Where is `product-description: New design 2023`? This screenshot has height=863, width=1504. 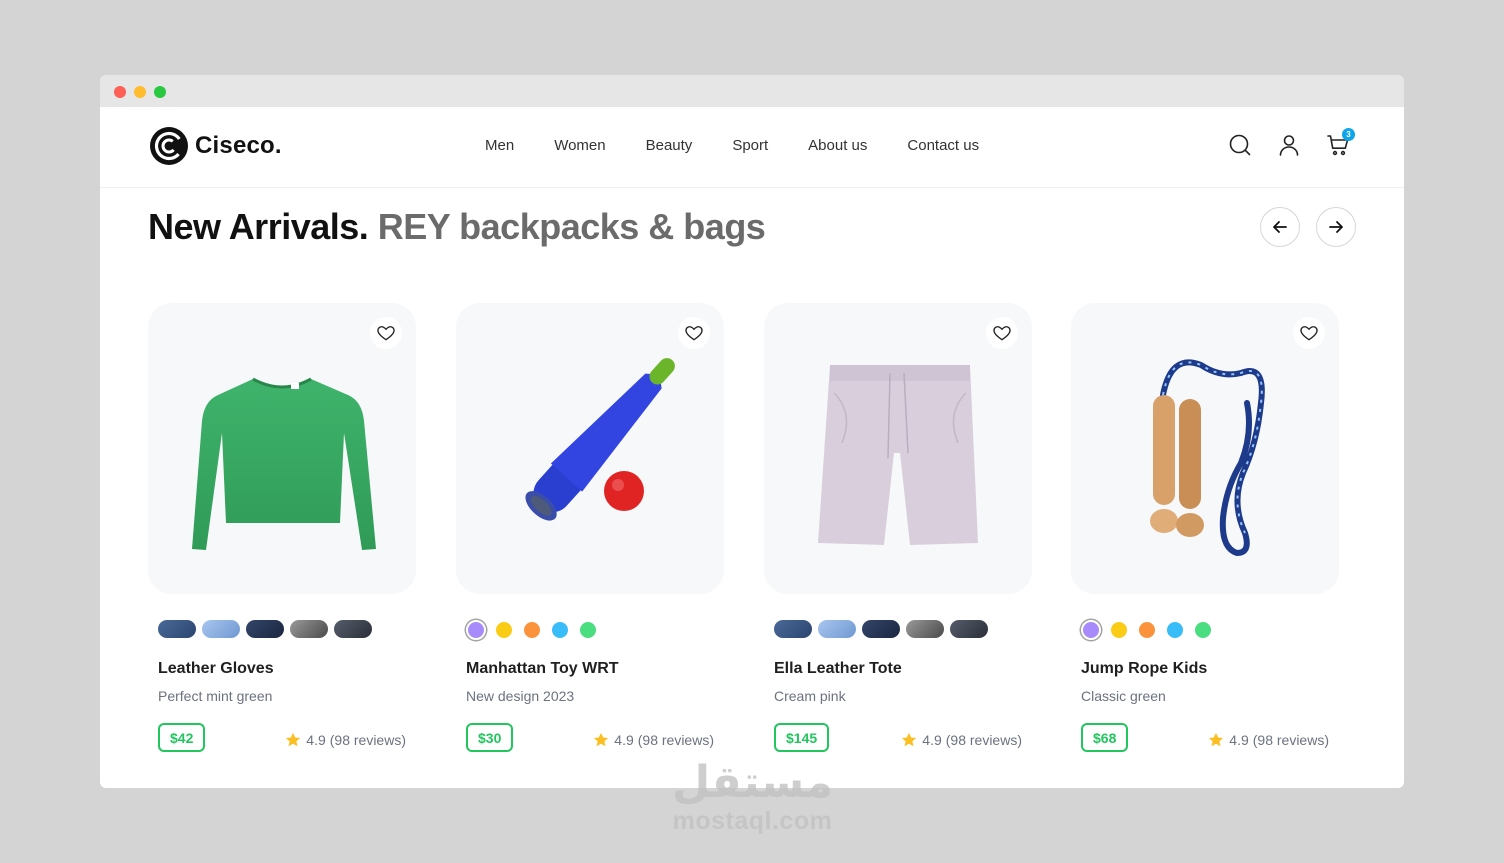 product-description: New design 2023 is located at coordinates (520, 696).